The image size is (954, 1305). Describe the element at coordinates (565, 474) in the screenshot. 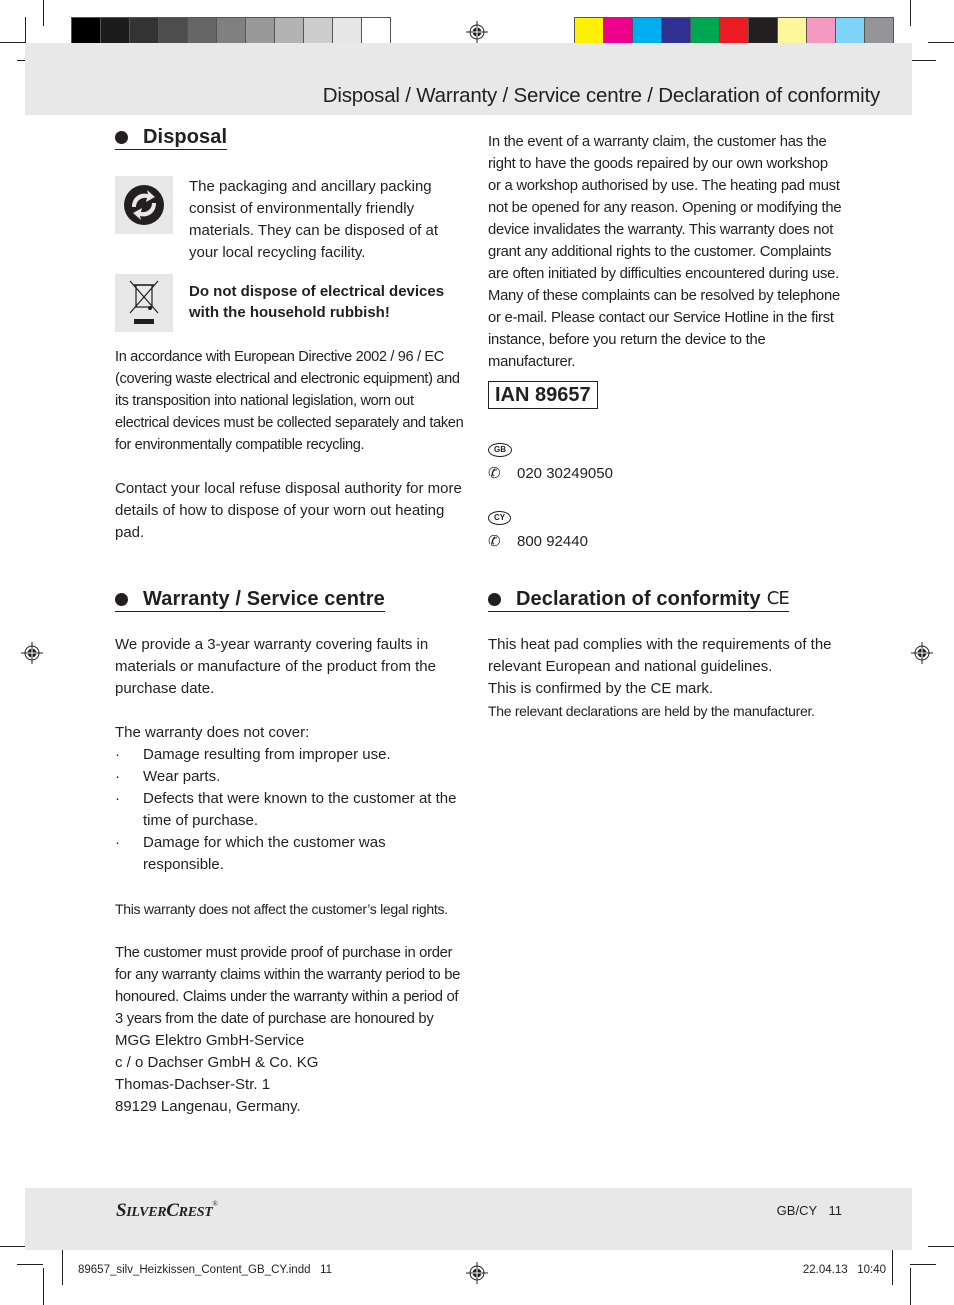

I see `phone-number: 020 30249050` at that location.